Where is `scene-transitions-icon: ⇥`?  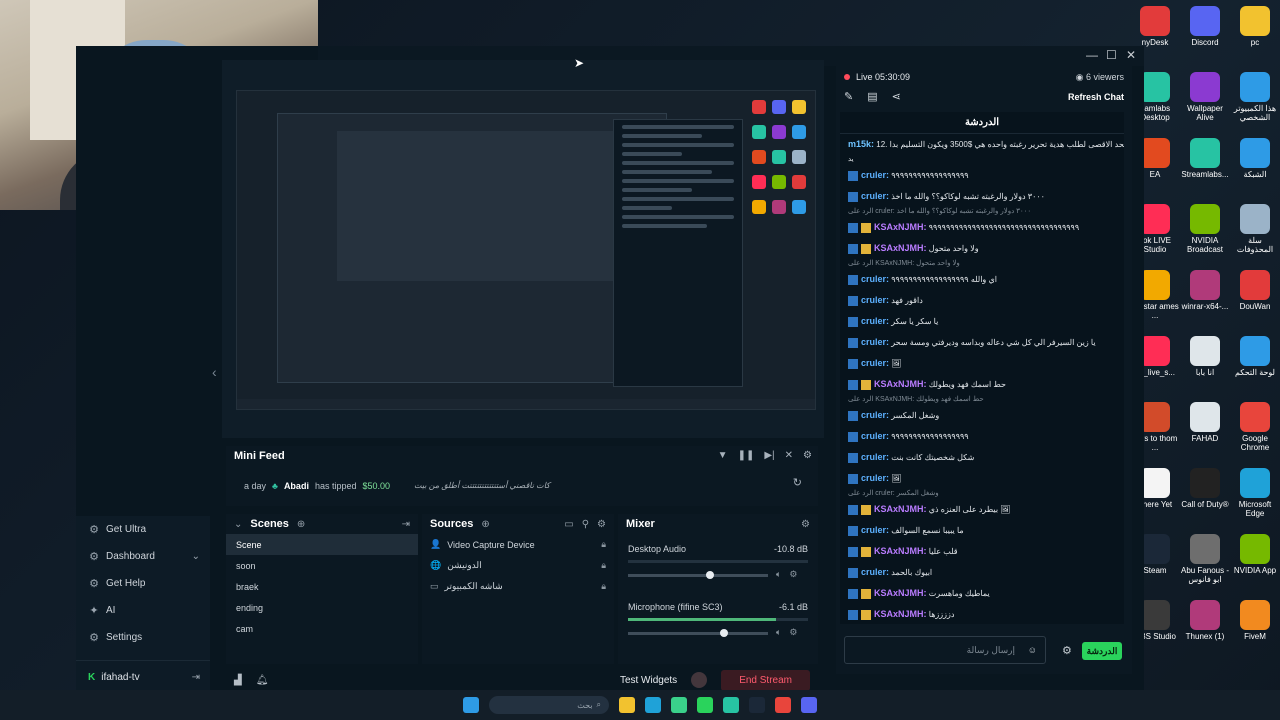
scene-transitions-icon: ⇥ is located at coordinates (406, 524).